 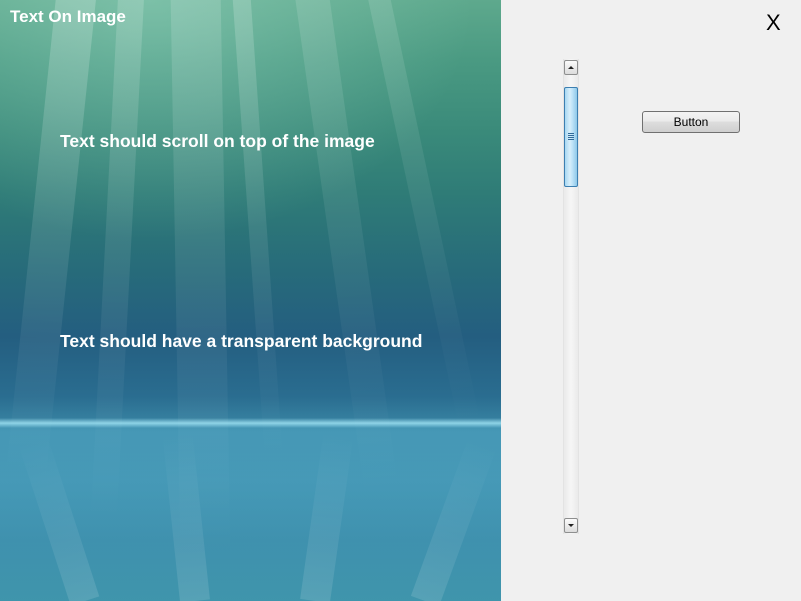 I want to click on scroll-thumb, so click(x=571, y=137).